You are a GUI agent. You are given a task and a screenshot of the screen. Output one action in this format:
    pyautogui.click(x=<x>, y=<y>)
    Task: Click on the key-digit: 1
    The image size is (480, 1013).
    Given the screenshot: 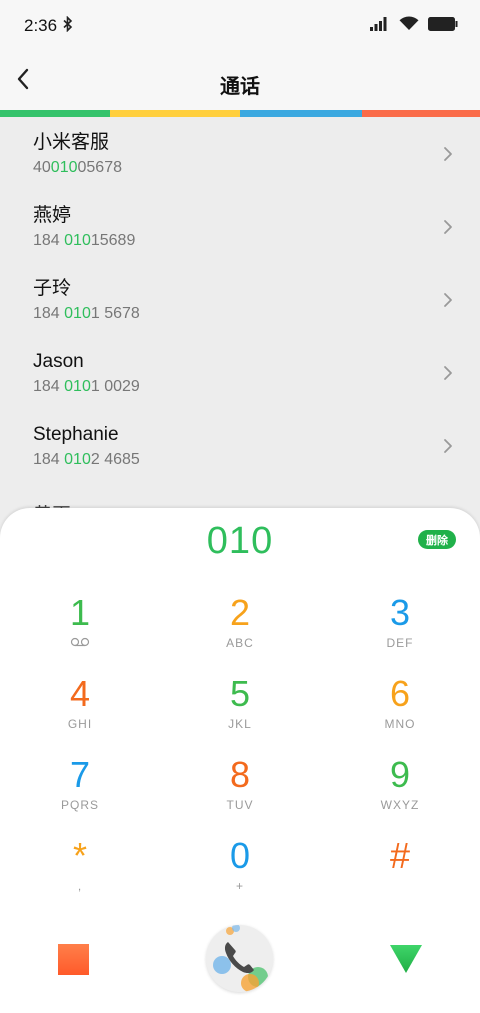 What is the action you would take?
    pyautogui.click(x=80, y=612)
    